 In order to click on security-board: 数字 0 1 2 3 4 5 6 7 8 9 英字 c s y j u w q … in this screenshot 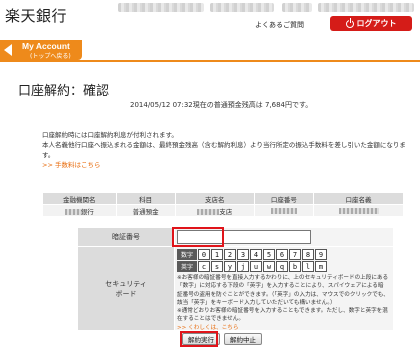, I will do `click(284, 289)`.